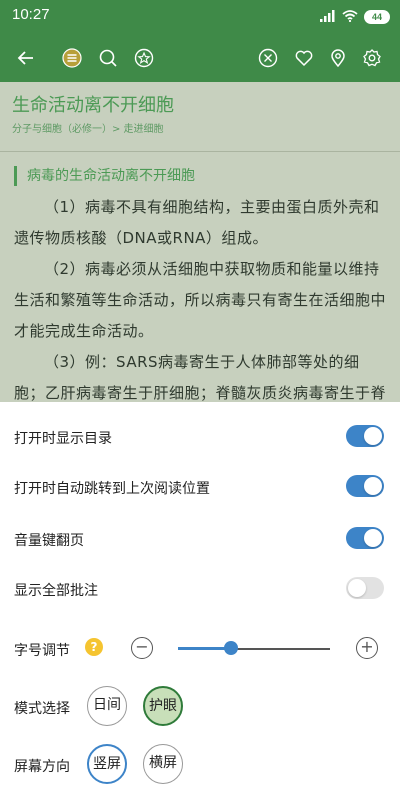  What do you see at coordinates (200, 649) in the screenshot?
I see `setting-font-size: 字号调节 ? − +` at bounding box center [200, 649].